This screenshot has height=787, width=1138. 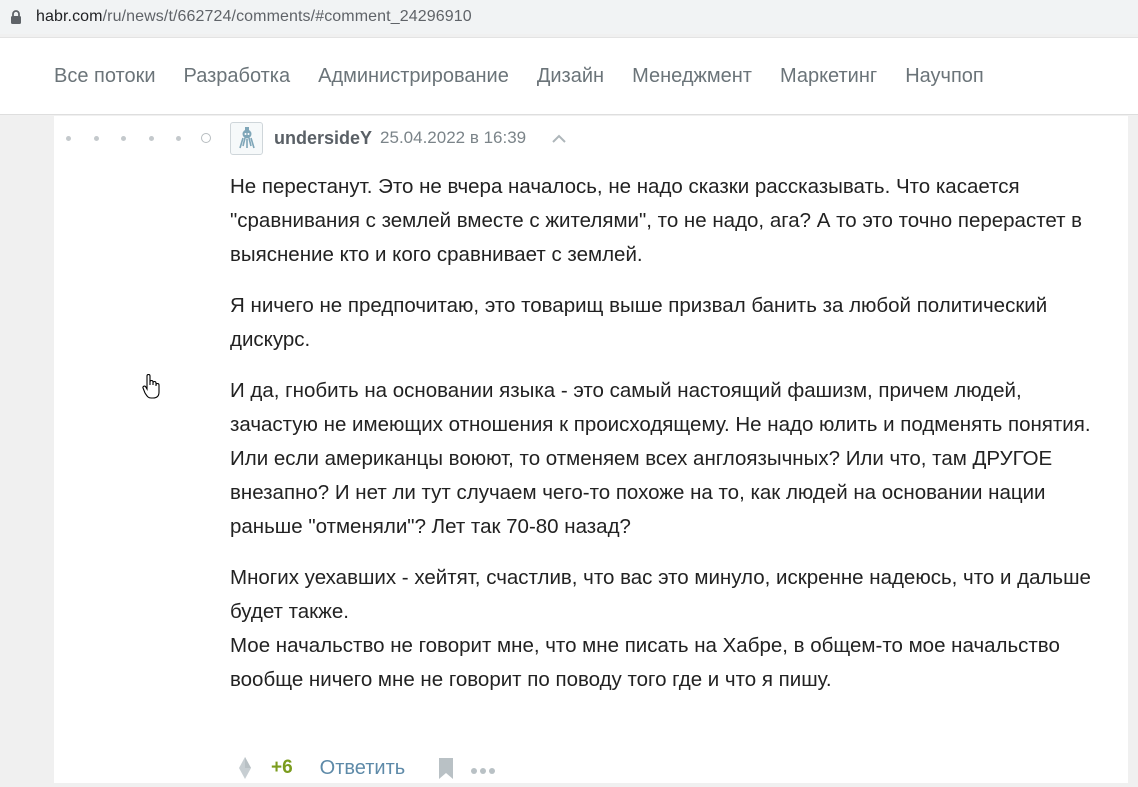 I want to click on reply-button: Ответить, so click(x=363, y=768).